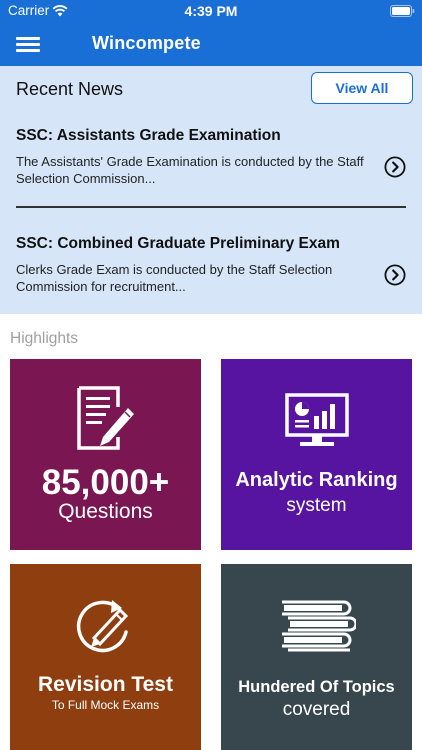 The width and height of the screenshot is (422, 750). I want to click on status-time: 4:39 PM, so click(211, 11).